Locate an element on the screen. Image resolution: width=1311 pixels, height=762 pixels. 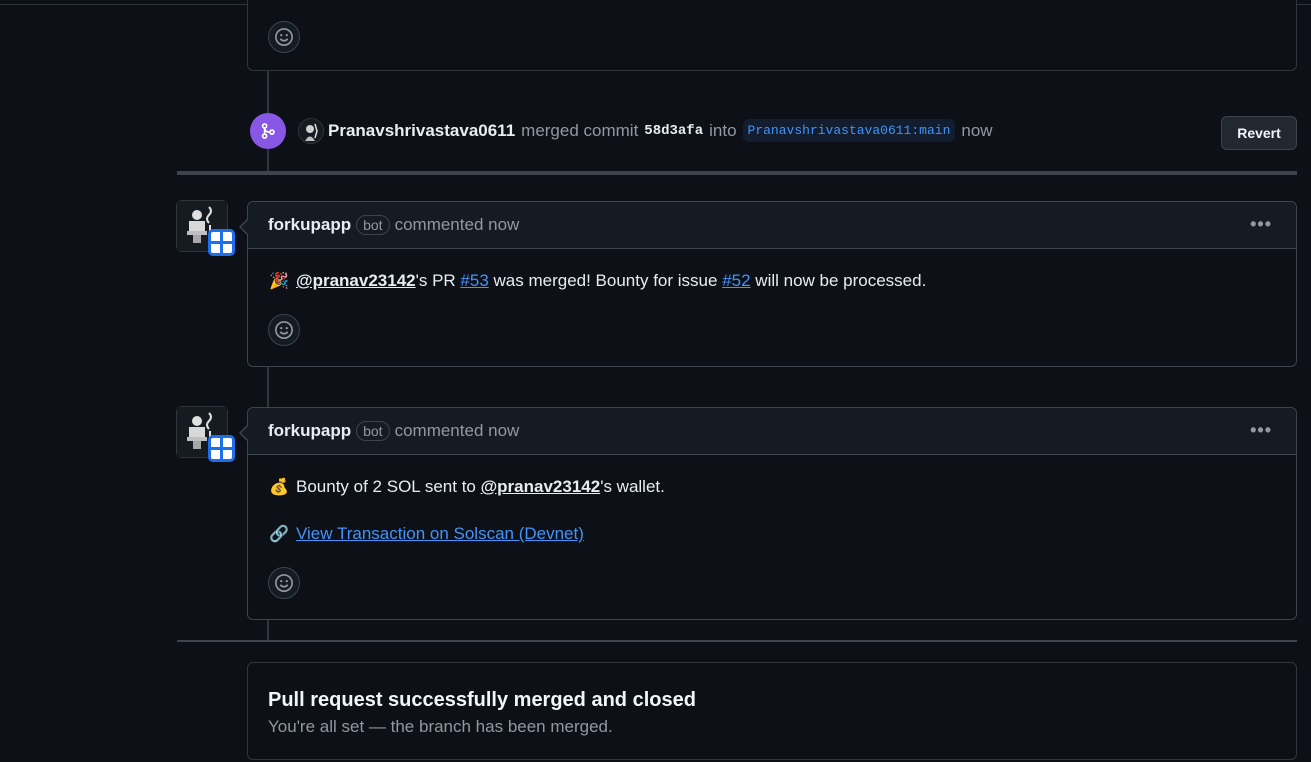
comment-text: 's wallet. is located at coordinates (632, 486).